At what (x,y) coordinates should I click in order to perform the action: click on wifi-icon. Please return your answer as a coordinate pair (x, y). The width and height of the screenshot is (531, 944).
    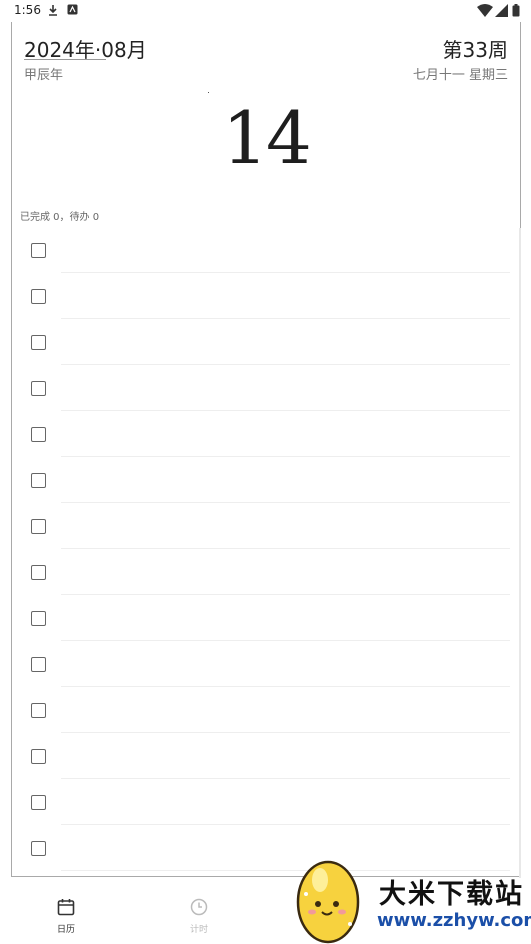
    Looking at the image, I should click on (485, 10).